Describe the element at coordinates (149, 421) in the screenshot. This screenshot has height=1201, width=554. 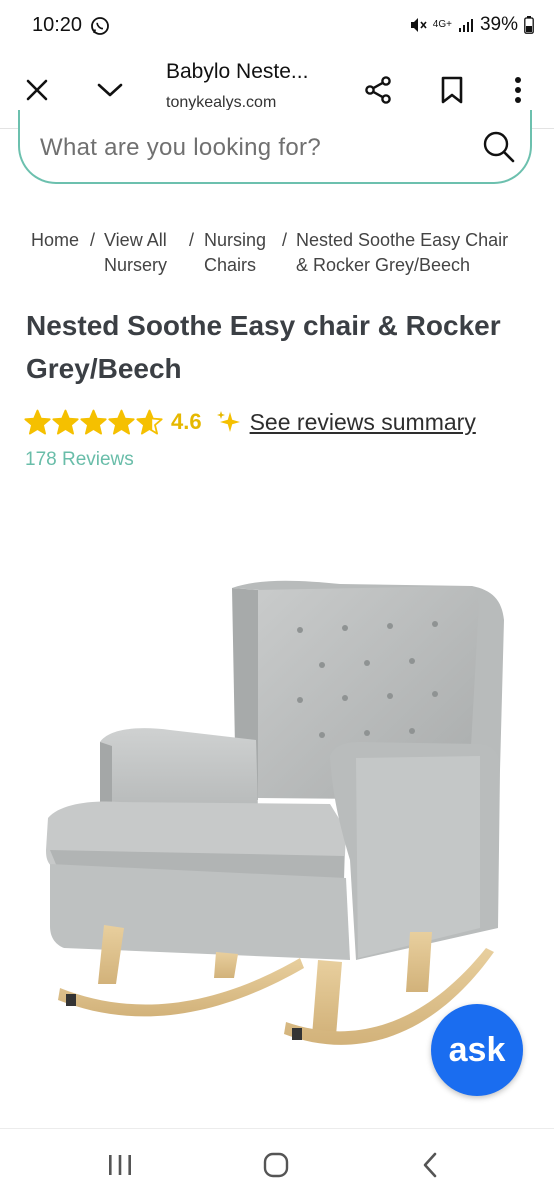
I see `star-half-icon` at that location.